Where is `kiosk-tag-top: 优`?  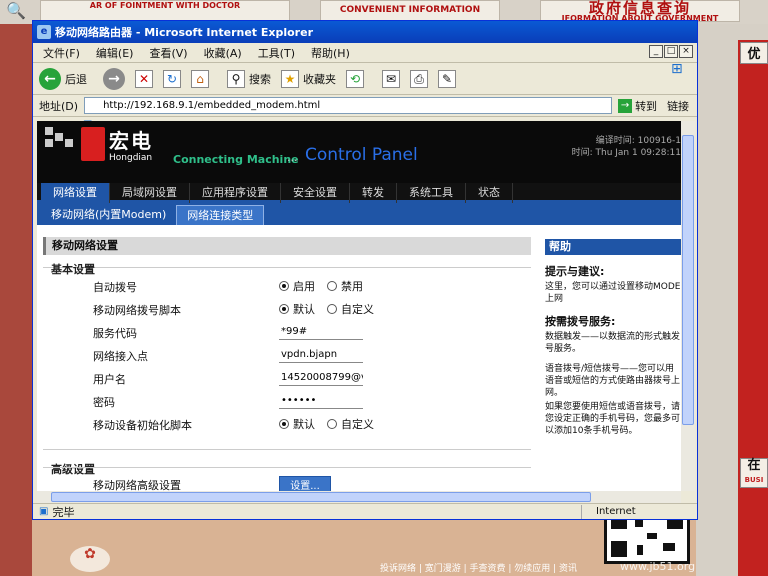 kiosk-tag-top: 优 is located at coordinates (754, 53).